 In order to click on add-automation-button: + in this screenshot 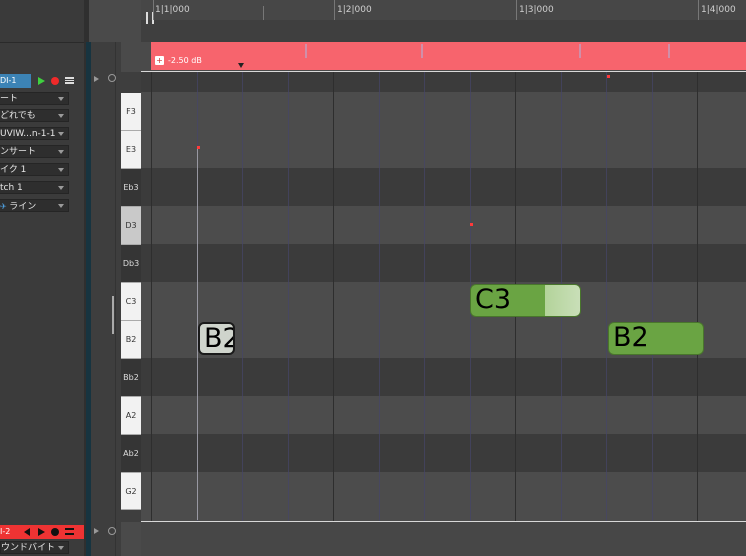, I will do `click(159, 60)`.